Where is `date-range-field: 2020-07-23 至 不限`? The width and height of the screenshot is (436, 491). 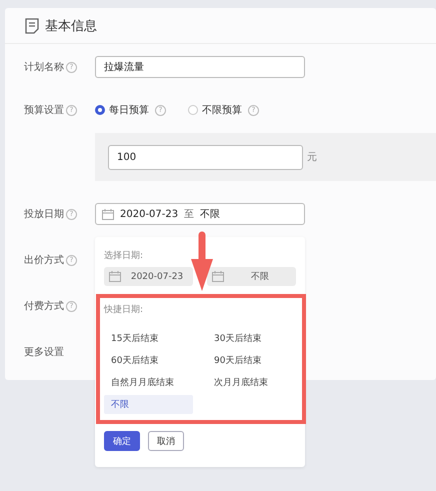 date-range-field: 2020-07-23 至 不限 is located at coordinates (200, 214).